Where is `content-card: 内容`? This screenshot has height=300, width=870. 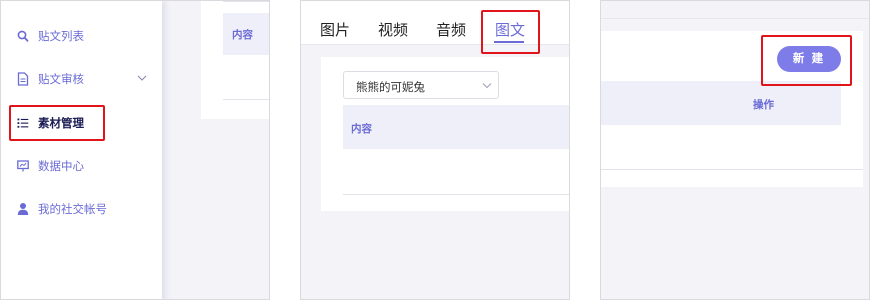 content-card: 内容 is located at coordinates (235, 60).